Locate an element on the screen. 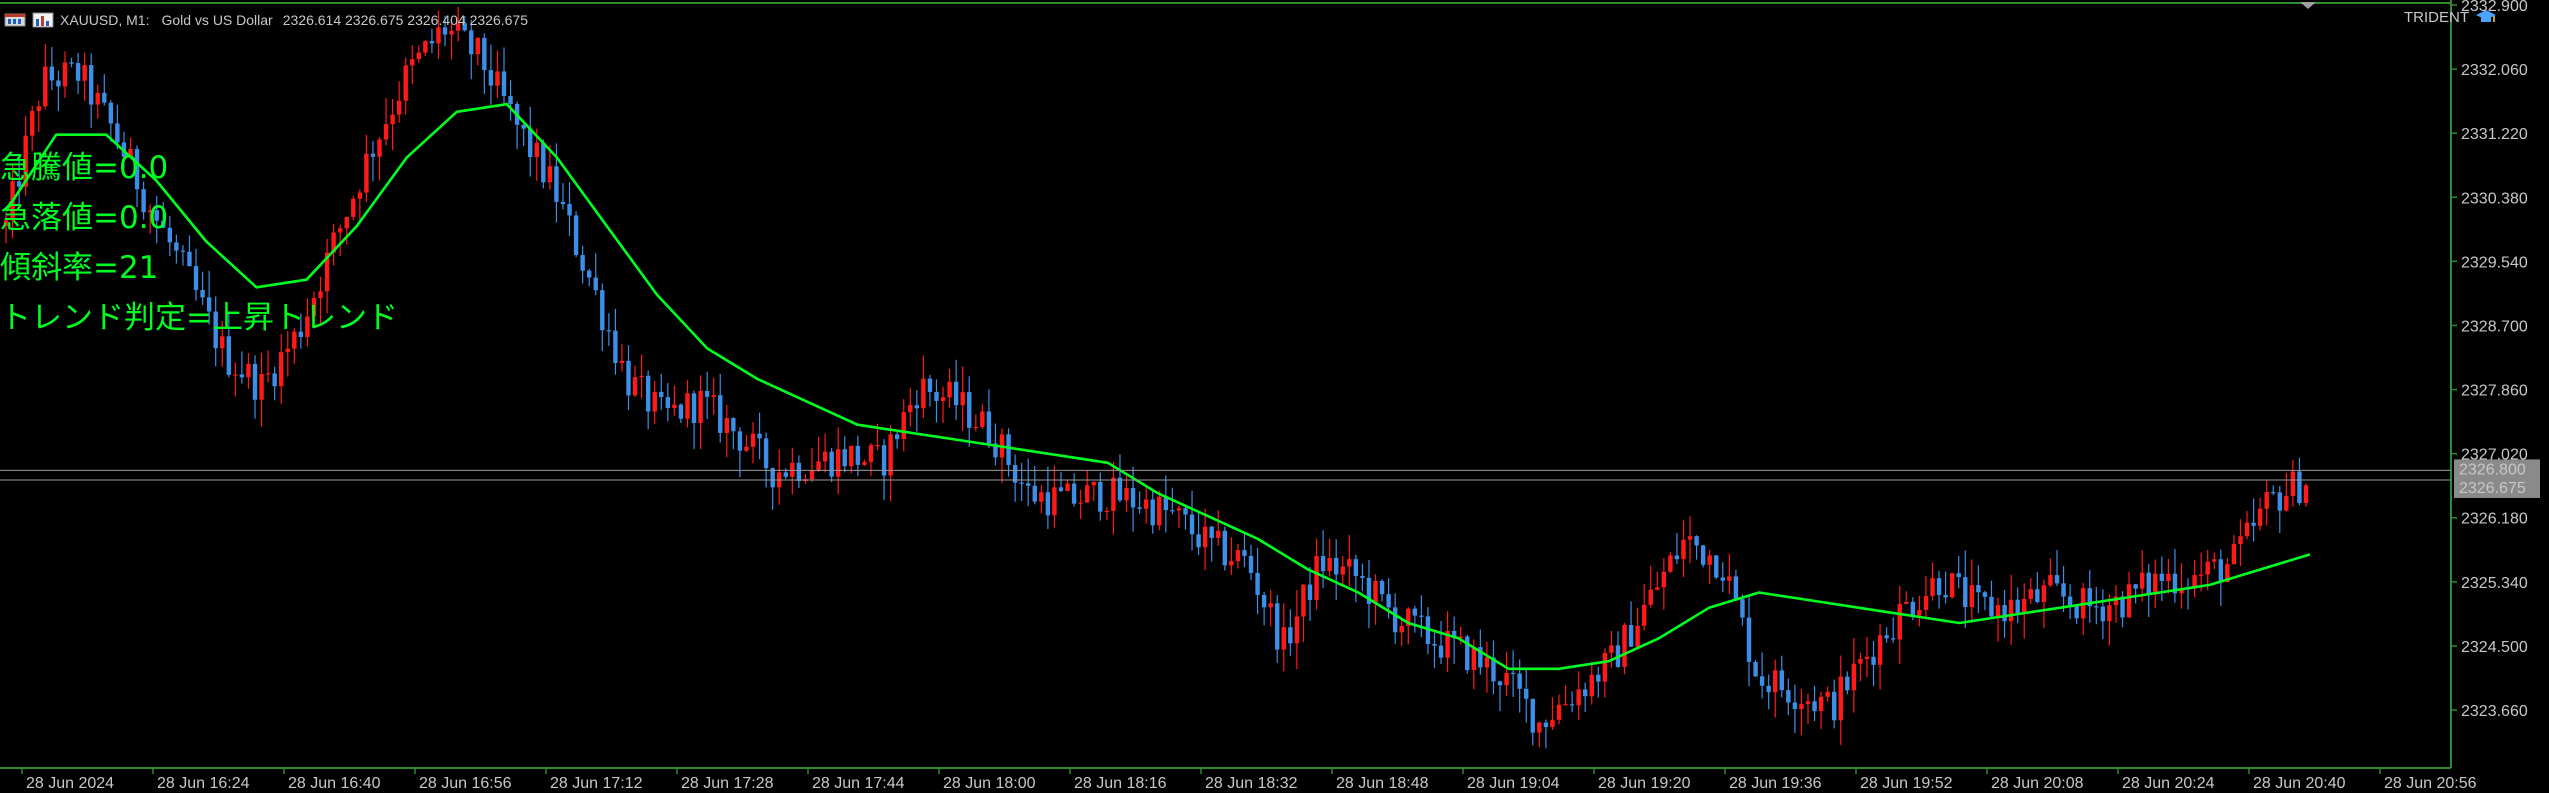 Image resolution: width=2549 pixels, height=793 pixels. x-tick-label: 28 Jun 16:56 is located at coordinates (465, 783).